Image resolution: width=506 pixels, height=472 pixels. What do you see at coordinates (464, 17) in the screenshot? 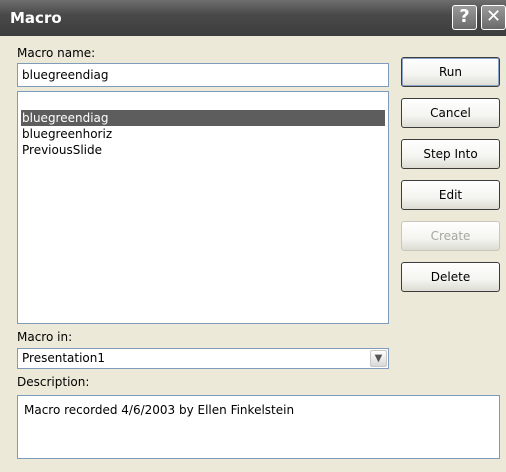
I see `help-button: ?` at bounding box center [464, 17].